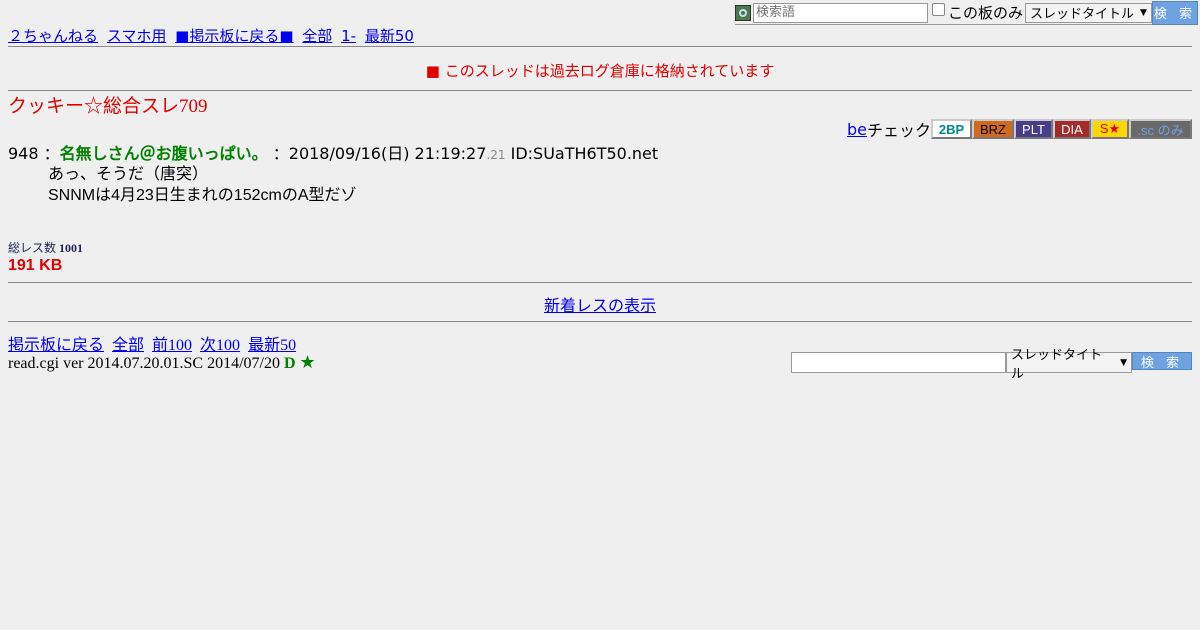  What do you see at coordinates (1033, 129) in the screenshot?
I see `be-tag: PLT` at bounding box center [1033, 129].